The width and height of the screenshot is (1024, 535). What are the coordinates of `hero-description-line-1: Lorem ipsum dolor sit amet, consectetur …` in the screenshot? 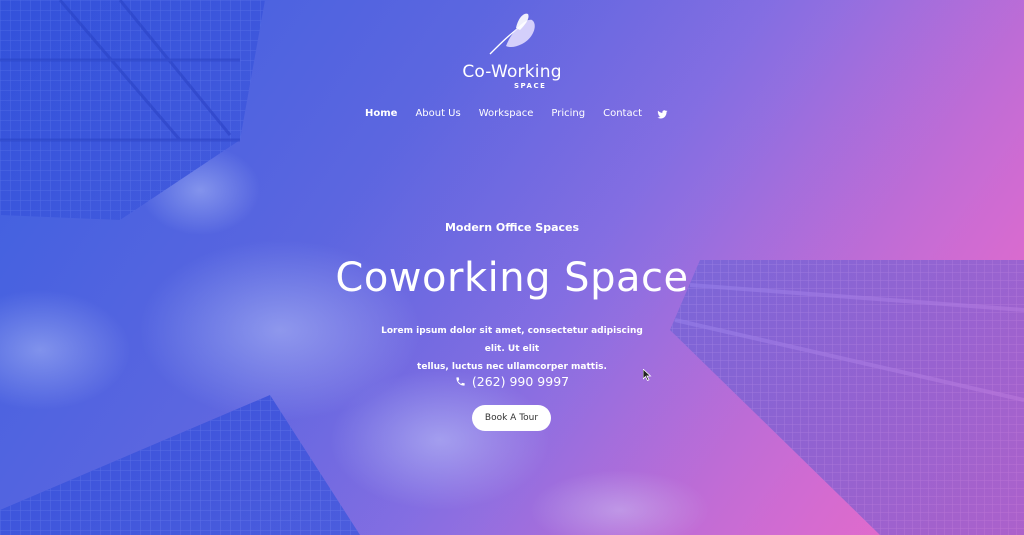 It's located at (512, 340).